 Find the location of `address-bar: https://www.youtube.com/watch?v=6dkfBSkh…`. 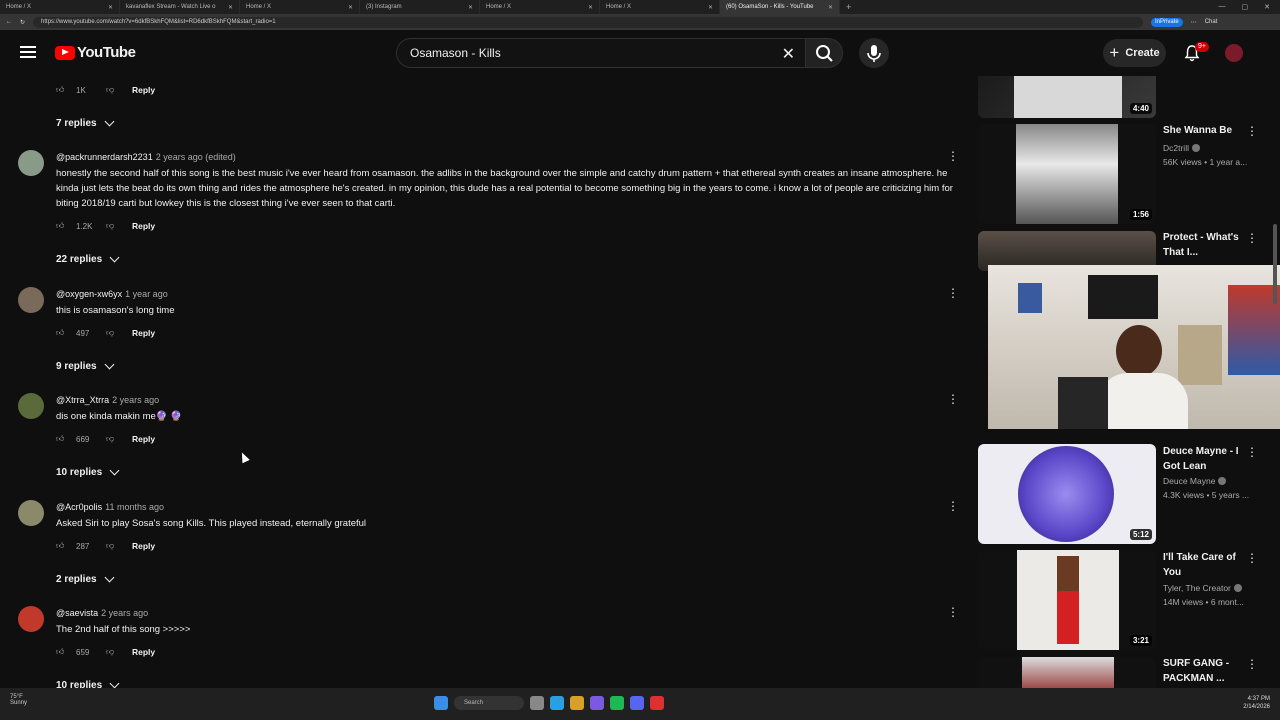

address-bar: https://www.youtube.com/watch?v=6dkfBSkh… is located at coordinates (588, 22).